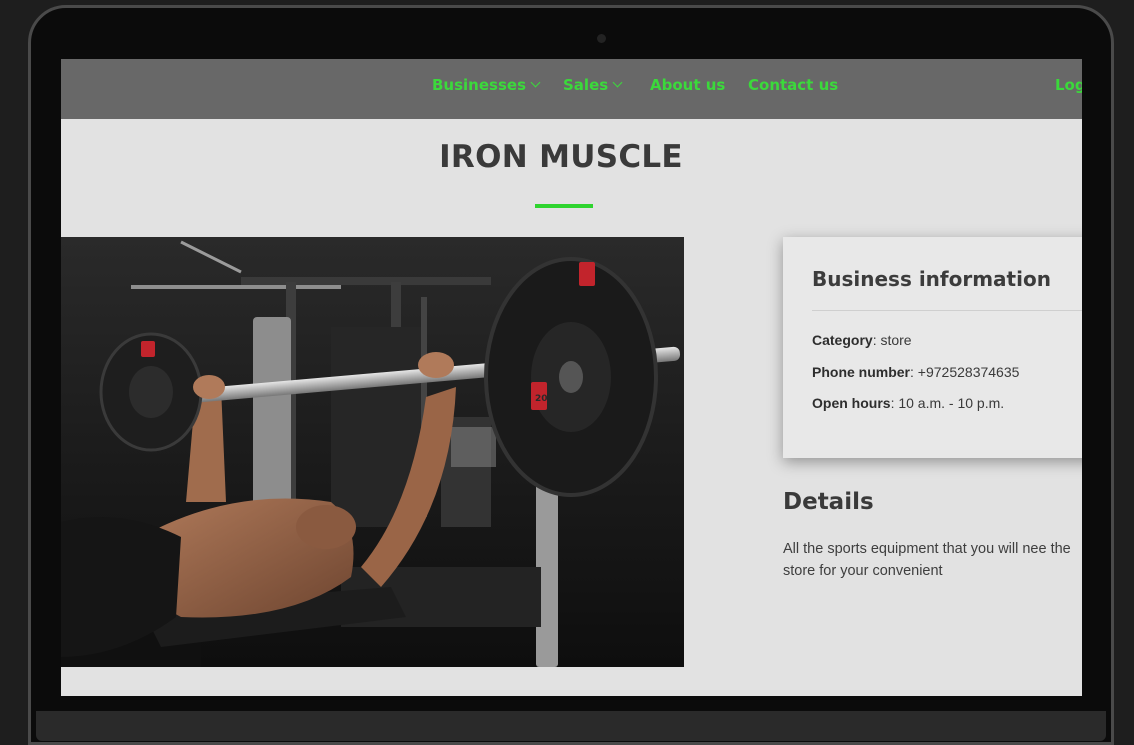 The height and width of the screenshot is (745, 1134). I want to click on nav-businesses: Businesses, so click(486, 85).